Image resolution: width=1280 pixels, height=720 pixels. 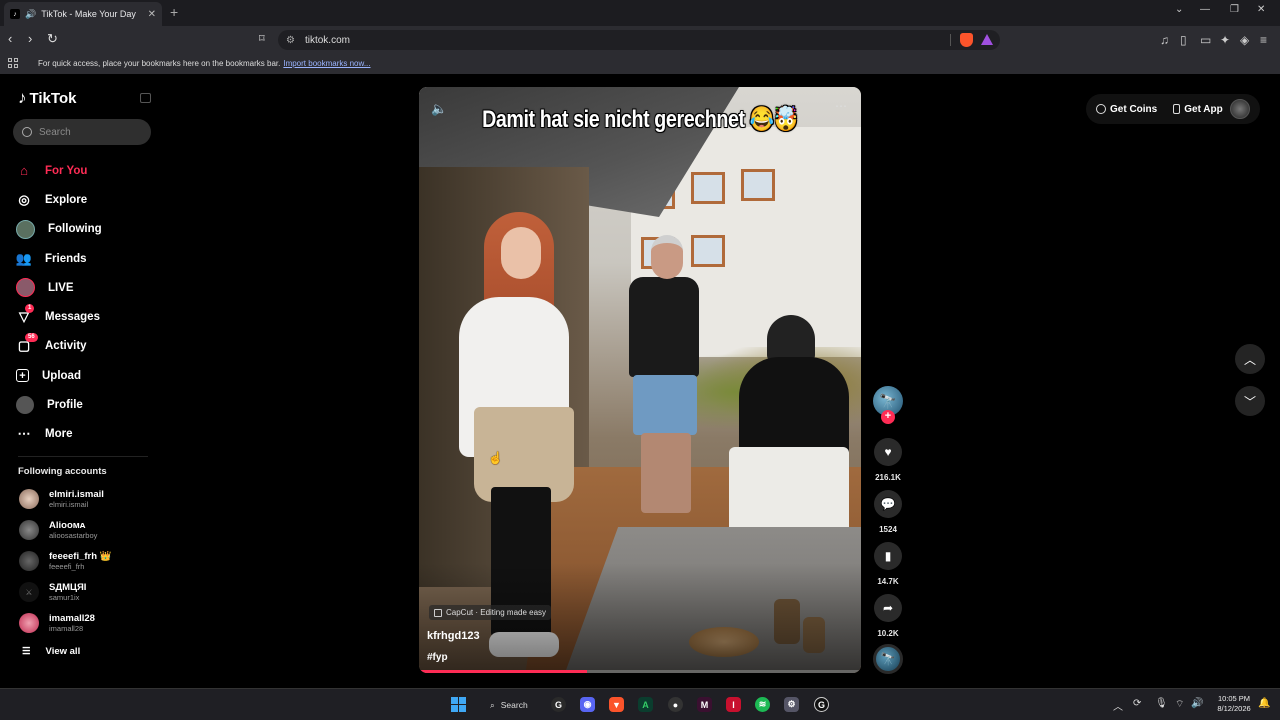 What do you see at coordinates (587, 704) in the screenshot?
I see `discord-icon: ◉` at bounding box center [587, 704].